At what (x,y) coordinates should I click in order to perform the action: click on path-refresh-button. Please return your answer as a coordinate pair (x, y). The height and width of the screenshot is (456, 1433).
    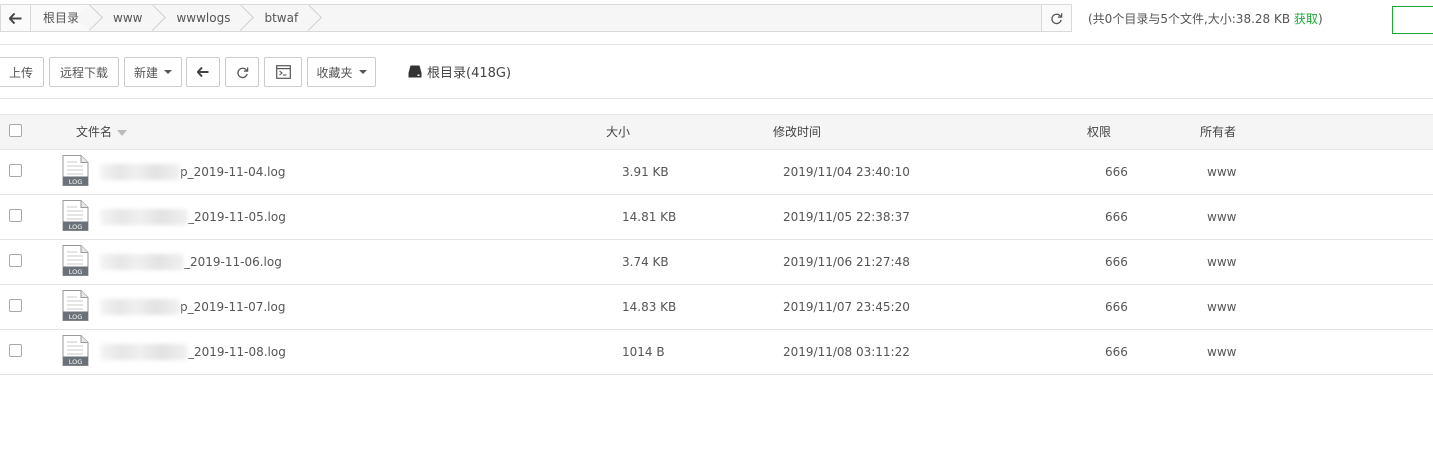
    Looking at the image, I should click on (1056, 18).